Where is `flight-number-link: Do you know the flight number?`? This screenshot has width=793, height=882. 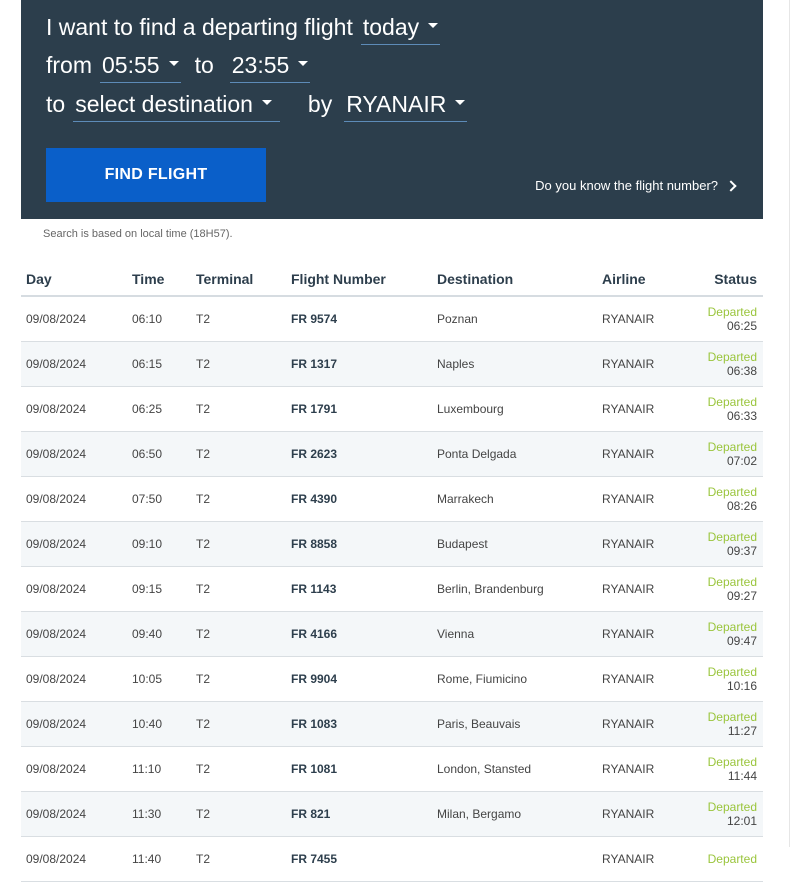
flight-number-link: Do you know the flight number? is located at coordinates (636, 185).